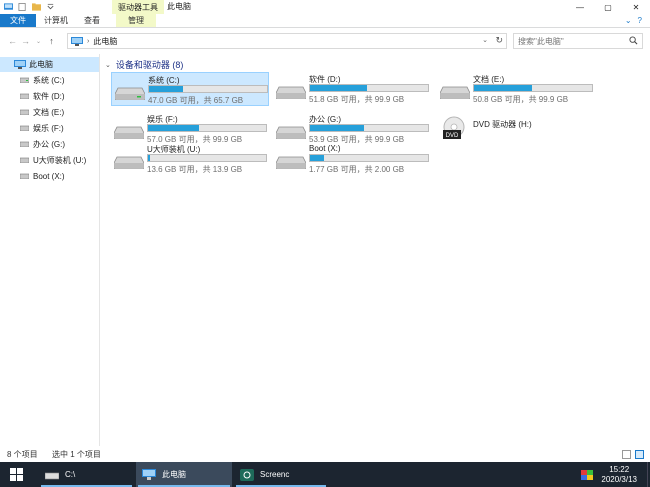 Image resolution: width=650 pixels, height=487 pixels. I want to click on taskbar-item-label: Screenc, so click(275, 474).